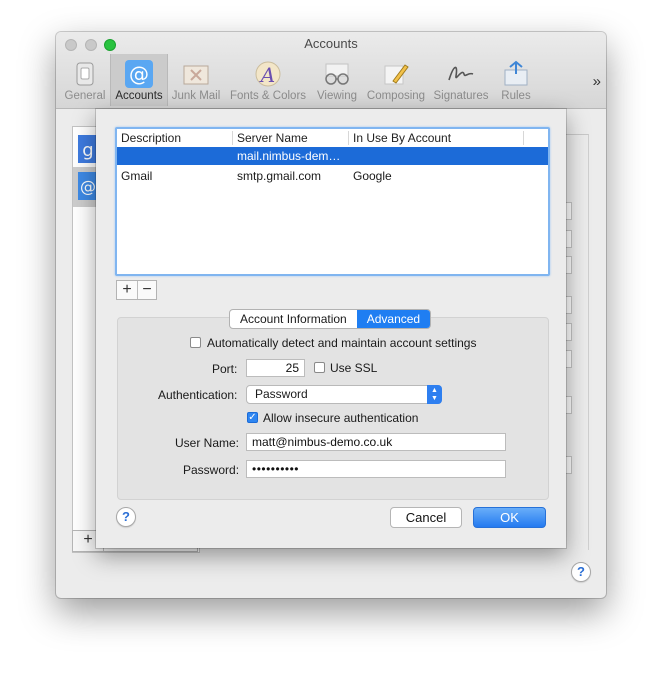 The height and width of the screenshot is (678, 662). I want to click on toolbar-signatures: Signatures, so click(461, 80).